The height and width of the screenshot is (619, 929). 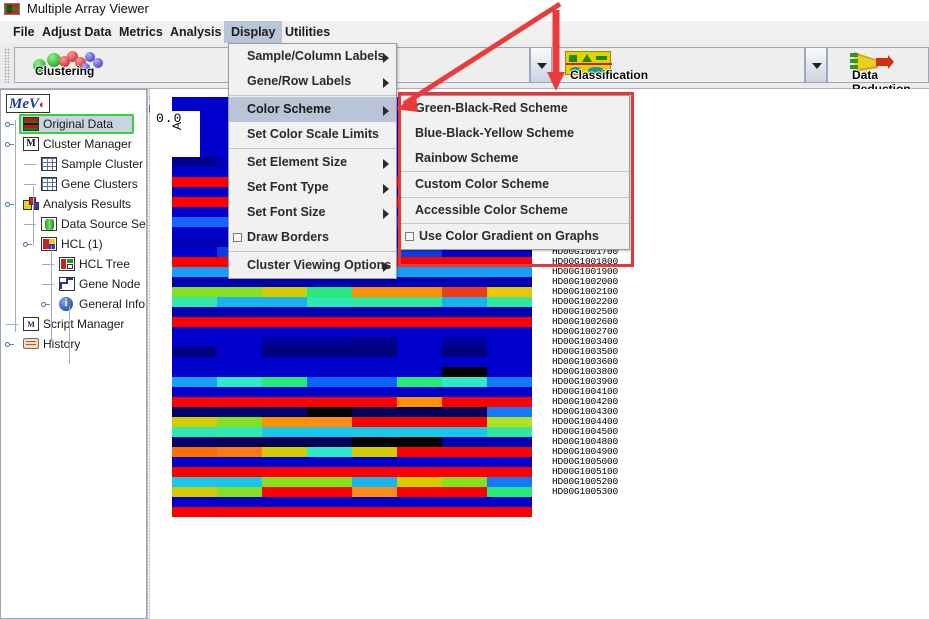 What do you see at coordinates (585, 492) in the screenshot?
I see `gene-label: HD00G1005300` at bounding box center [585, 492].